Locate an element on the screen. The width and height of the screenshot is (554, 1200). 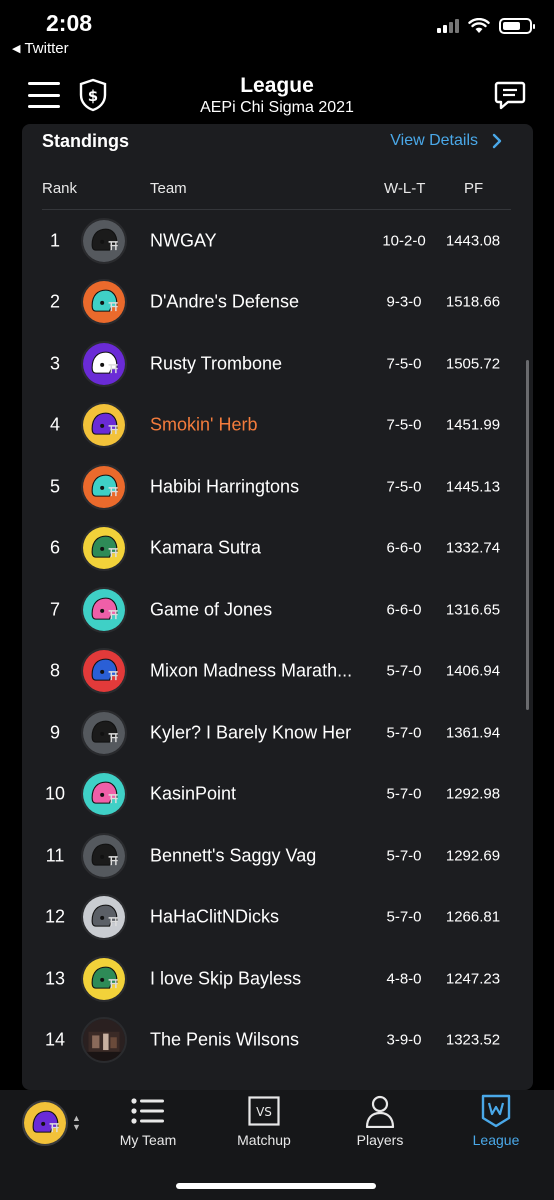
column-header-wlt: W-L-T is located at coordinates (405, 188).